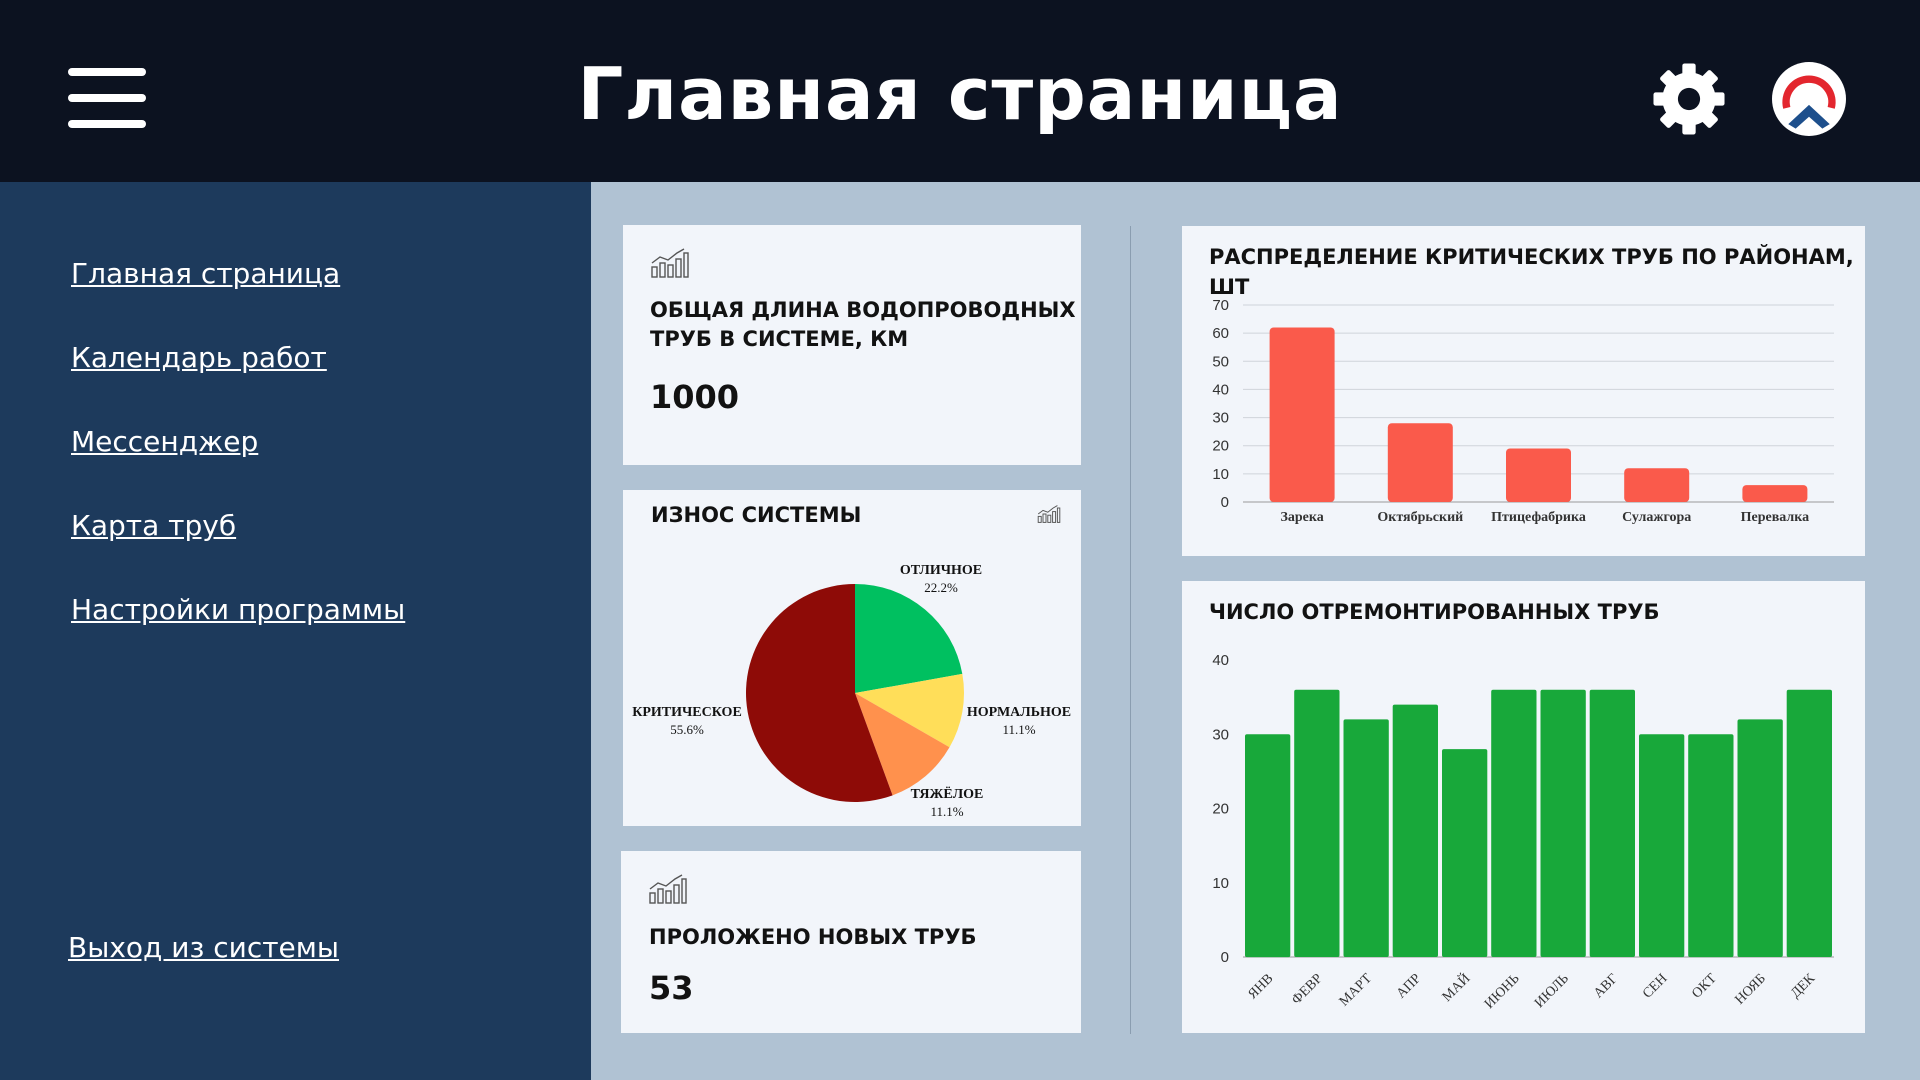  What do you see at coordinates (1019, 721) in the screenshot?
I see `pie-label-normal: НОРМАЛЬНОЕ 11.1%` at bounding box center [1019, 721].